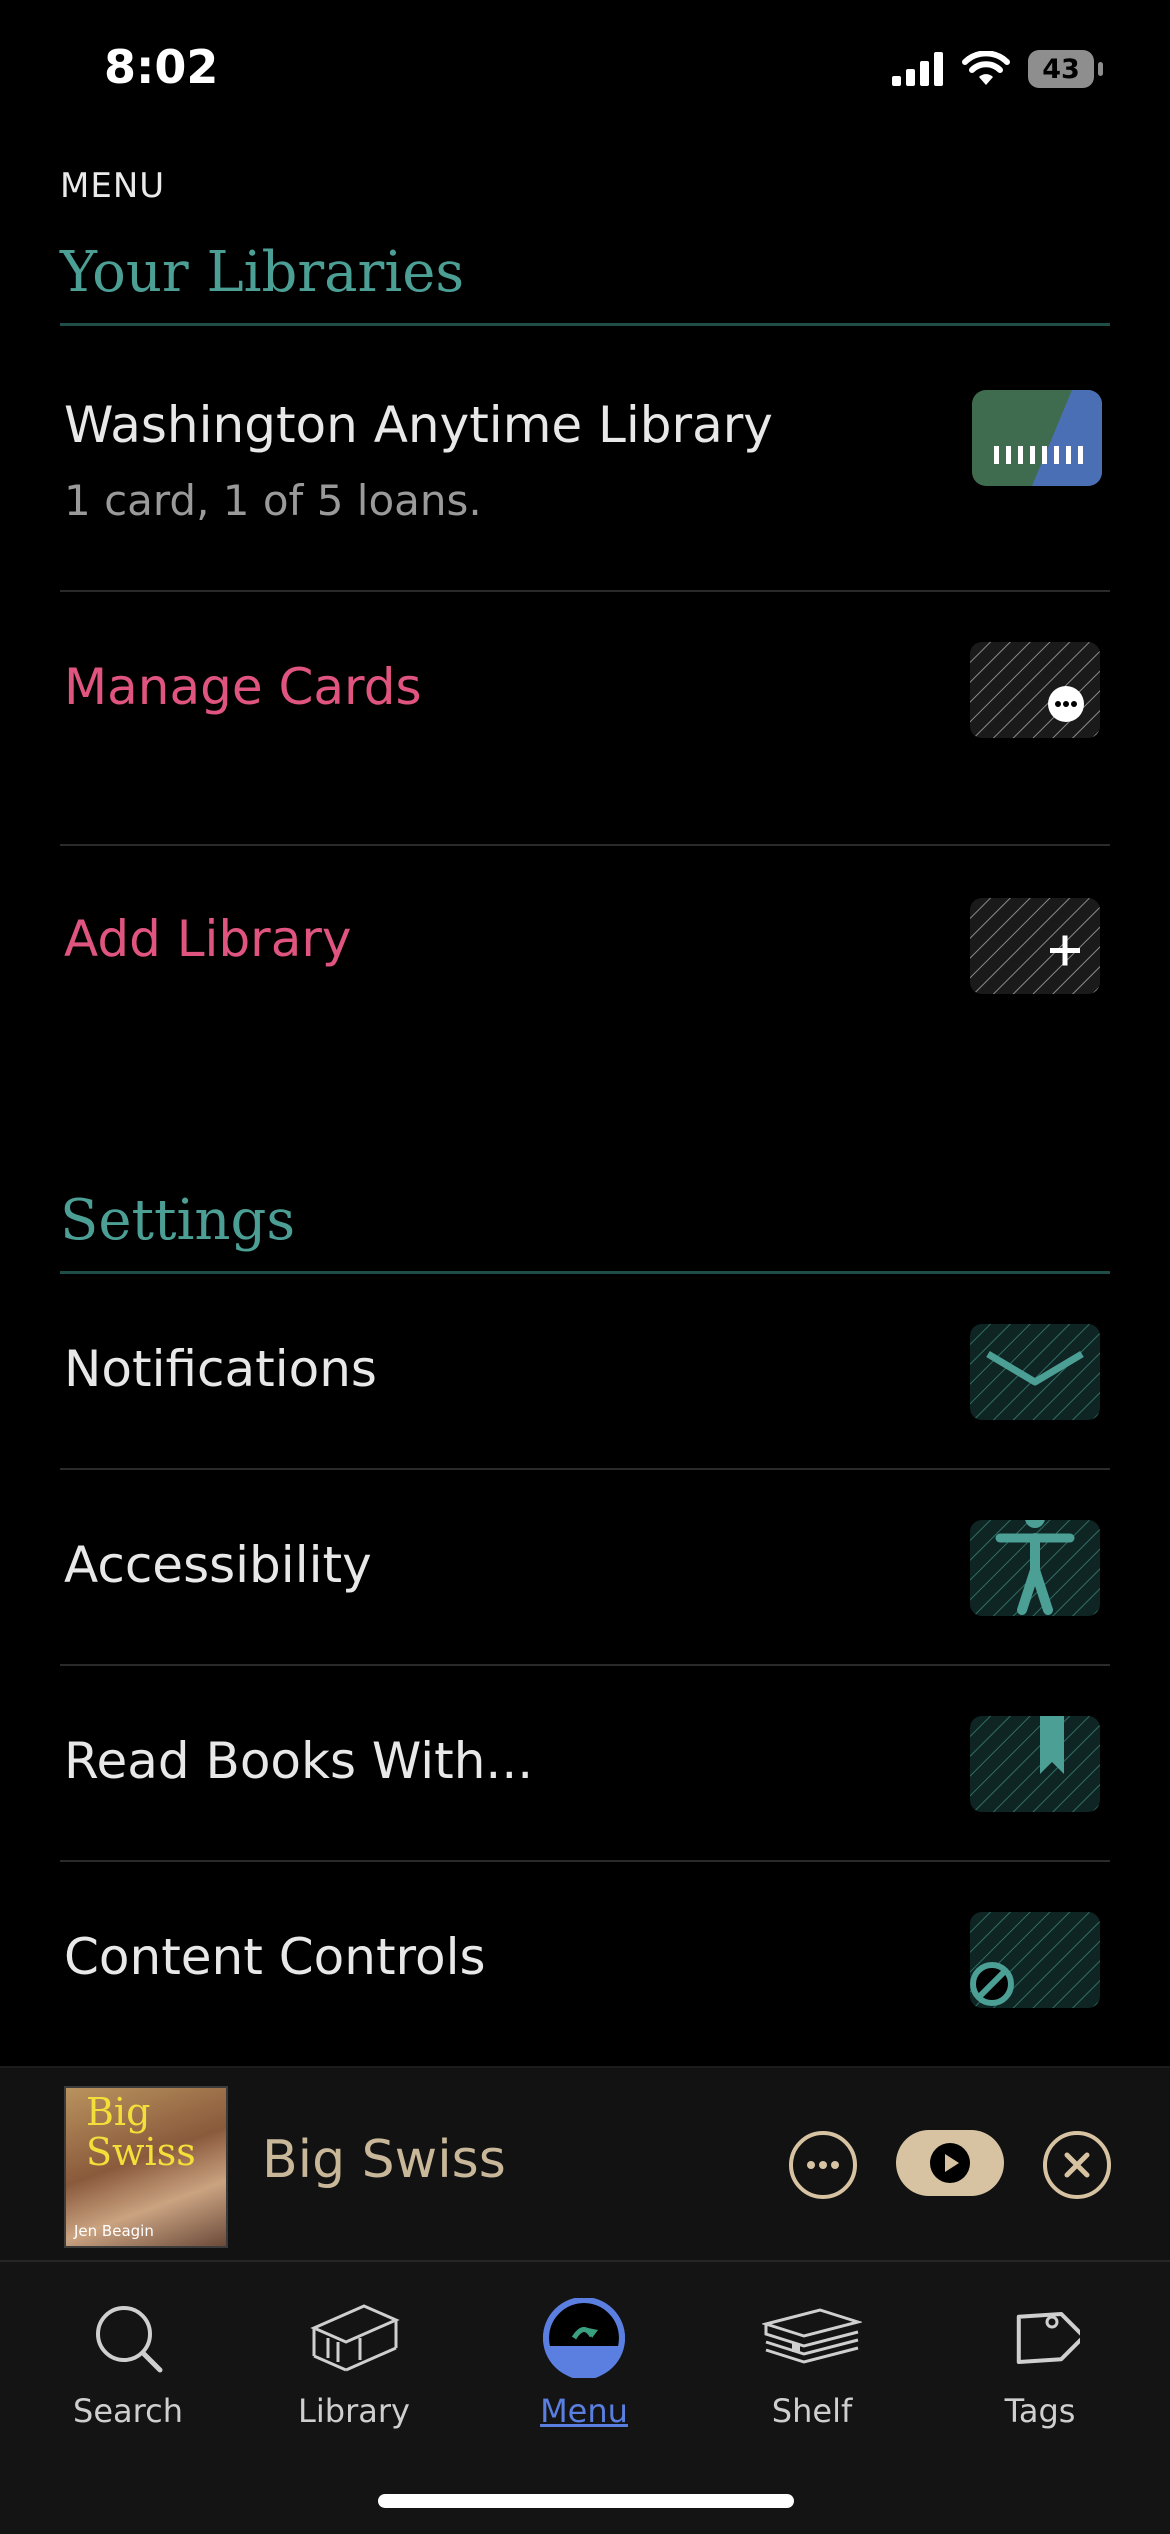 The height and width of the screenshot is (2534, 1170). I want to click on play-icon, so click(950, 2163).